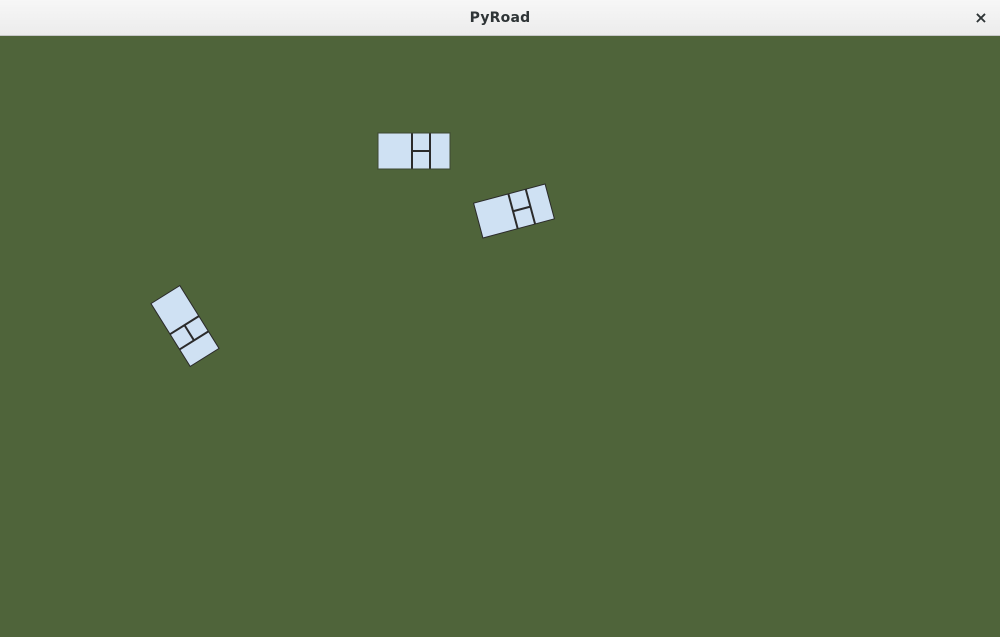  I want to click on close-button: ×, so click(981, 18).